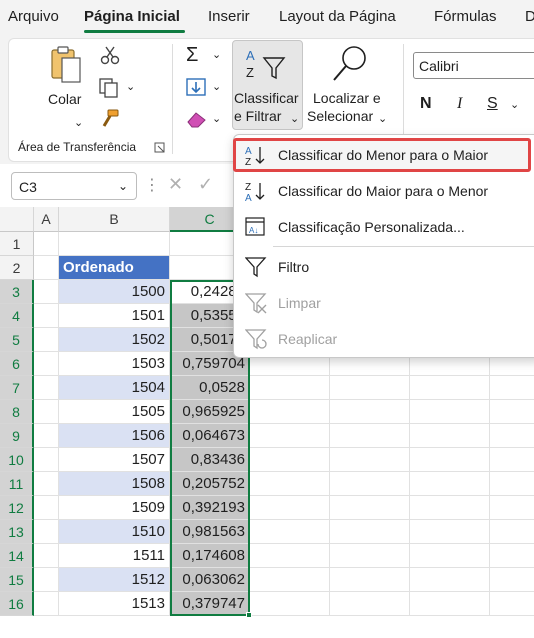  What do you see at coordinates (450, 388) in the screenshot?
I see `cell-f7` at bounding box center [450, 388].